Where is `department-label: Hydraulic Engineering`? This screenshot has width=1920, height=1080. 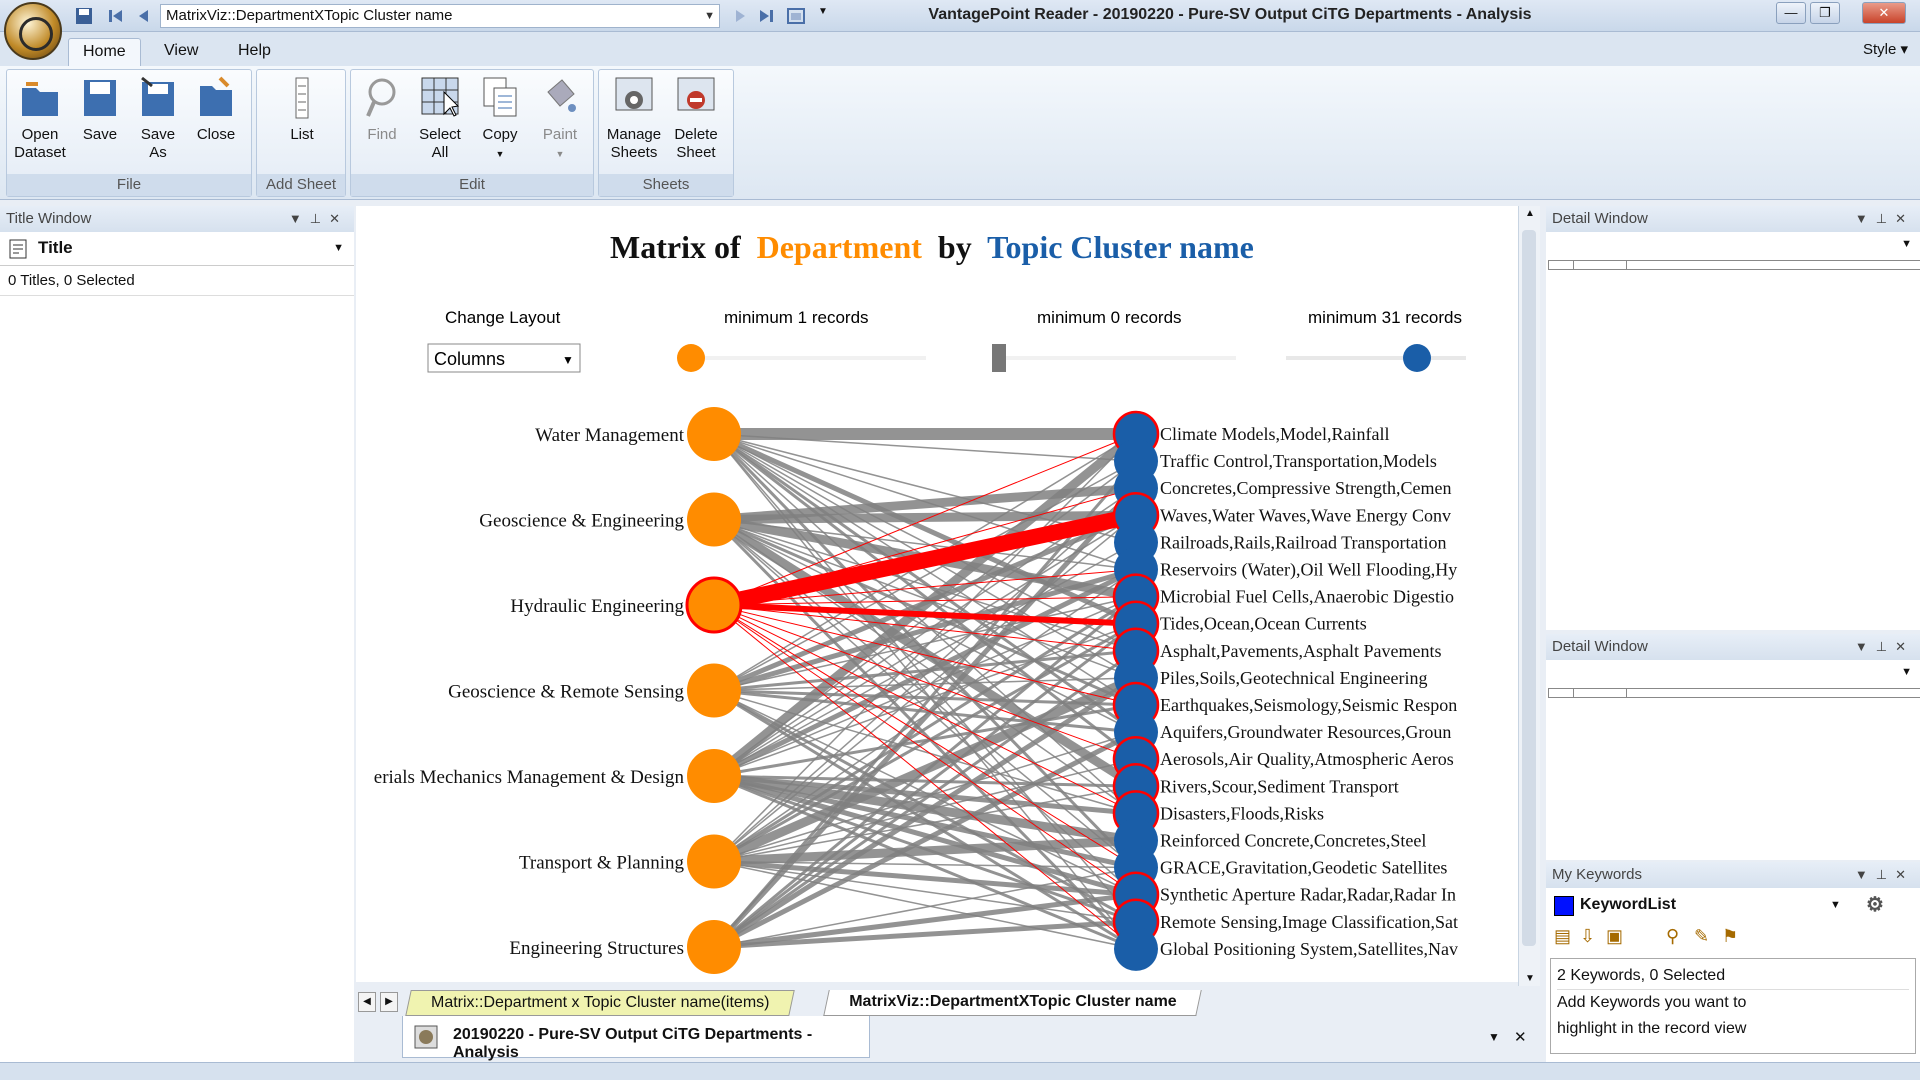 department-label: Hydraulic Engineering is located at coordinates (597, 606).